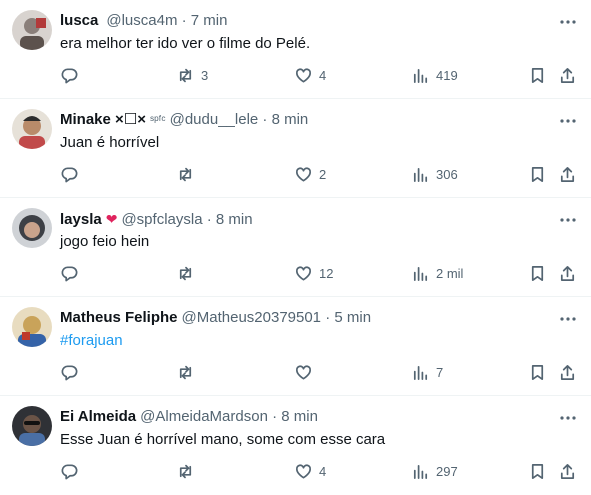  What do you see at coordinates (111, 219) in the screenshot?
I see `heart-badge-icon: ❤` at bounding box center [111, 219].